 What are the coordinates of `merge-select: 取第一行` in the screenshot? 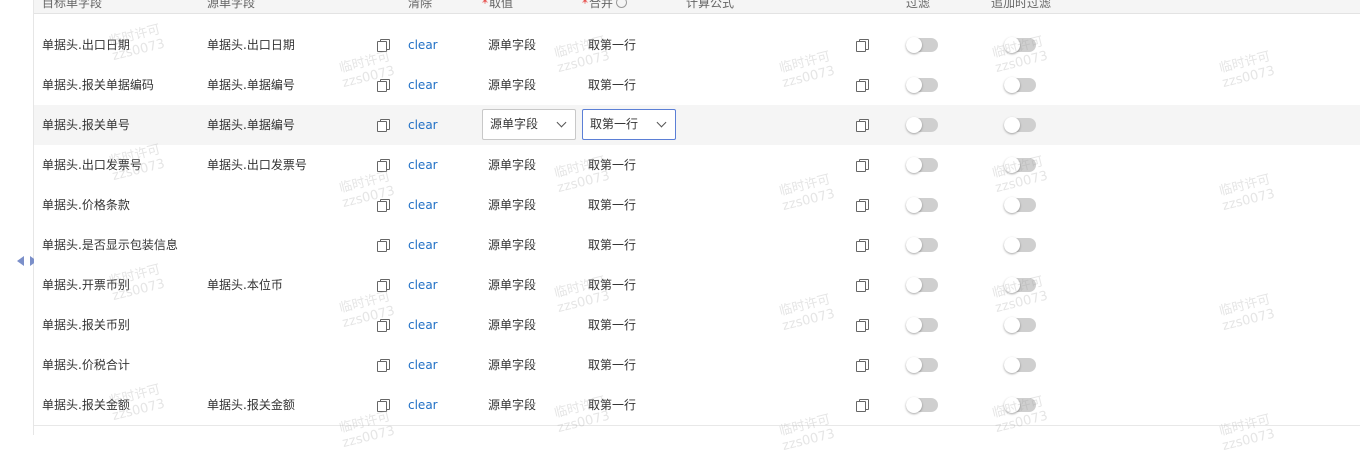 It's located at (629, 124).